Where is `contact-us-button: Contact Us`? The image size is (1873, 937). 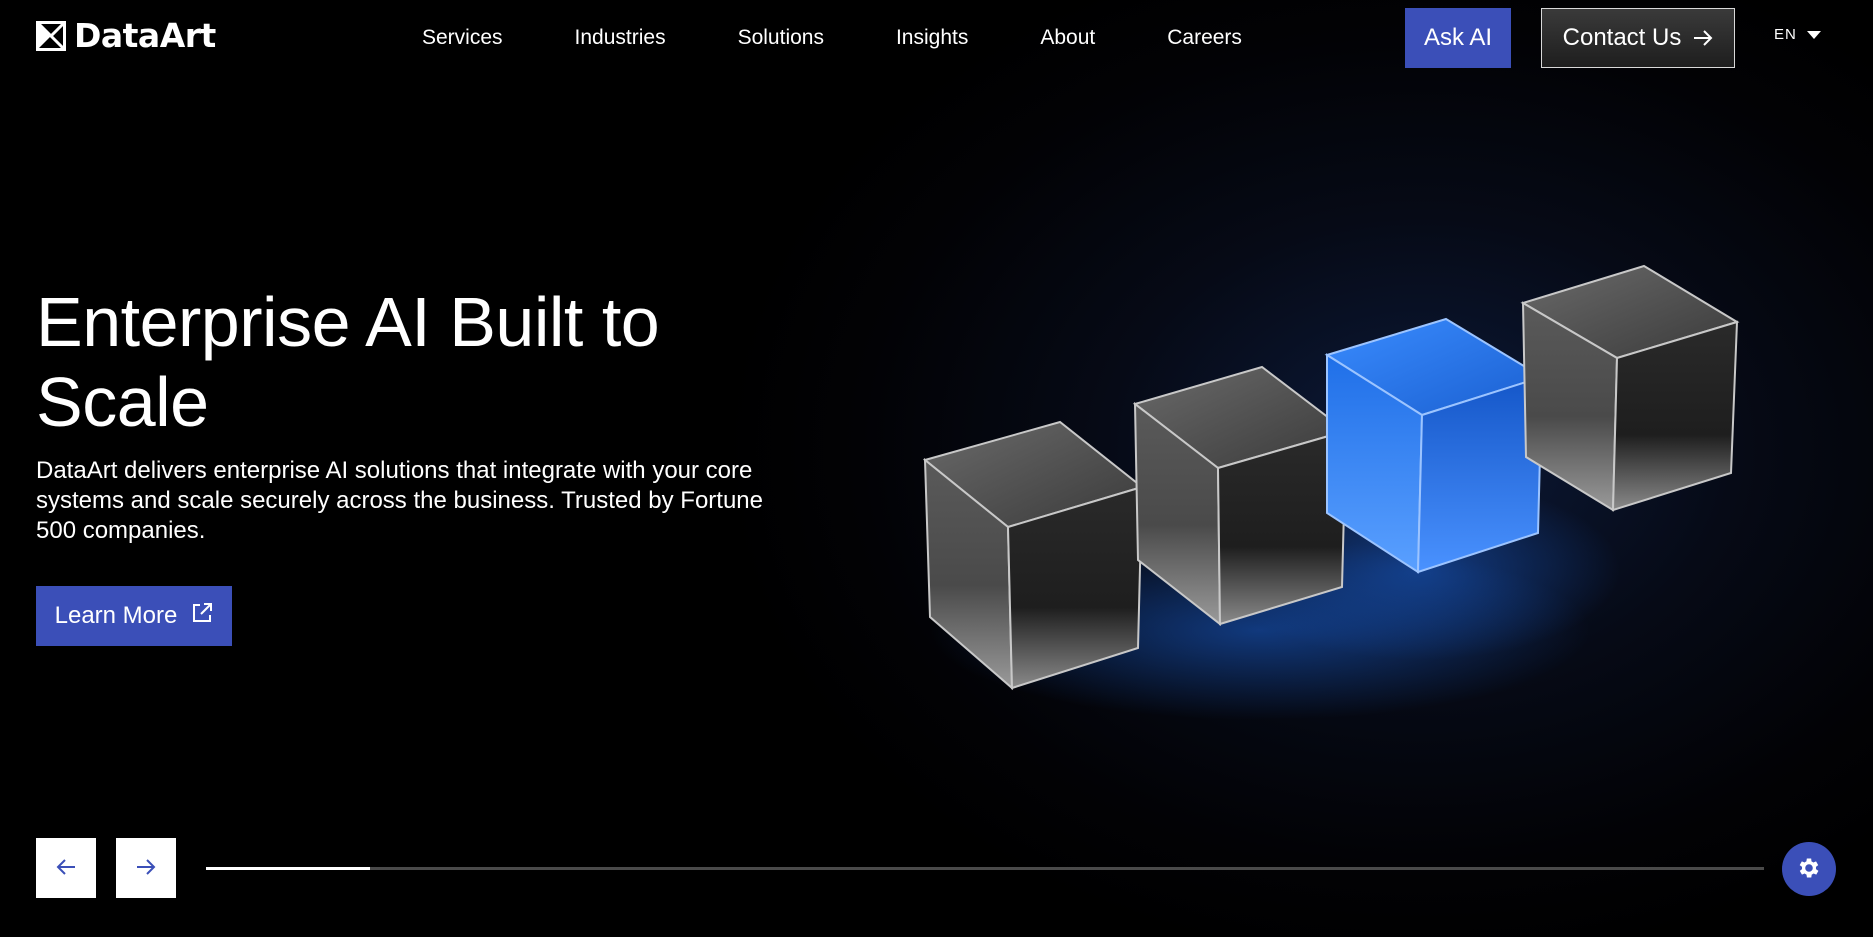 contact-us-button: Contact Us is located at coordinates (1638, 38).